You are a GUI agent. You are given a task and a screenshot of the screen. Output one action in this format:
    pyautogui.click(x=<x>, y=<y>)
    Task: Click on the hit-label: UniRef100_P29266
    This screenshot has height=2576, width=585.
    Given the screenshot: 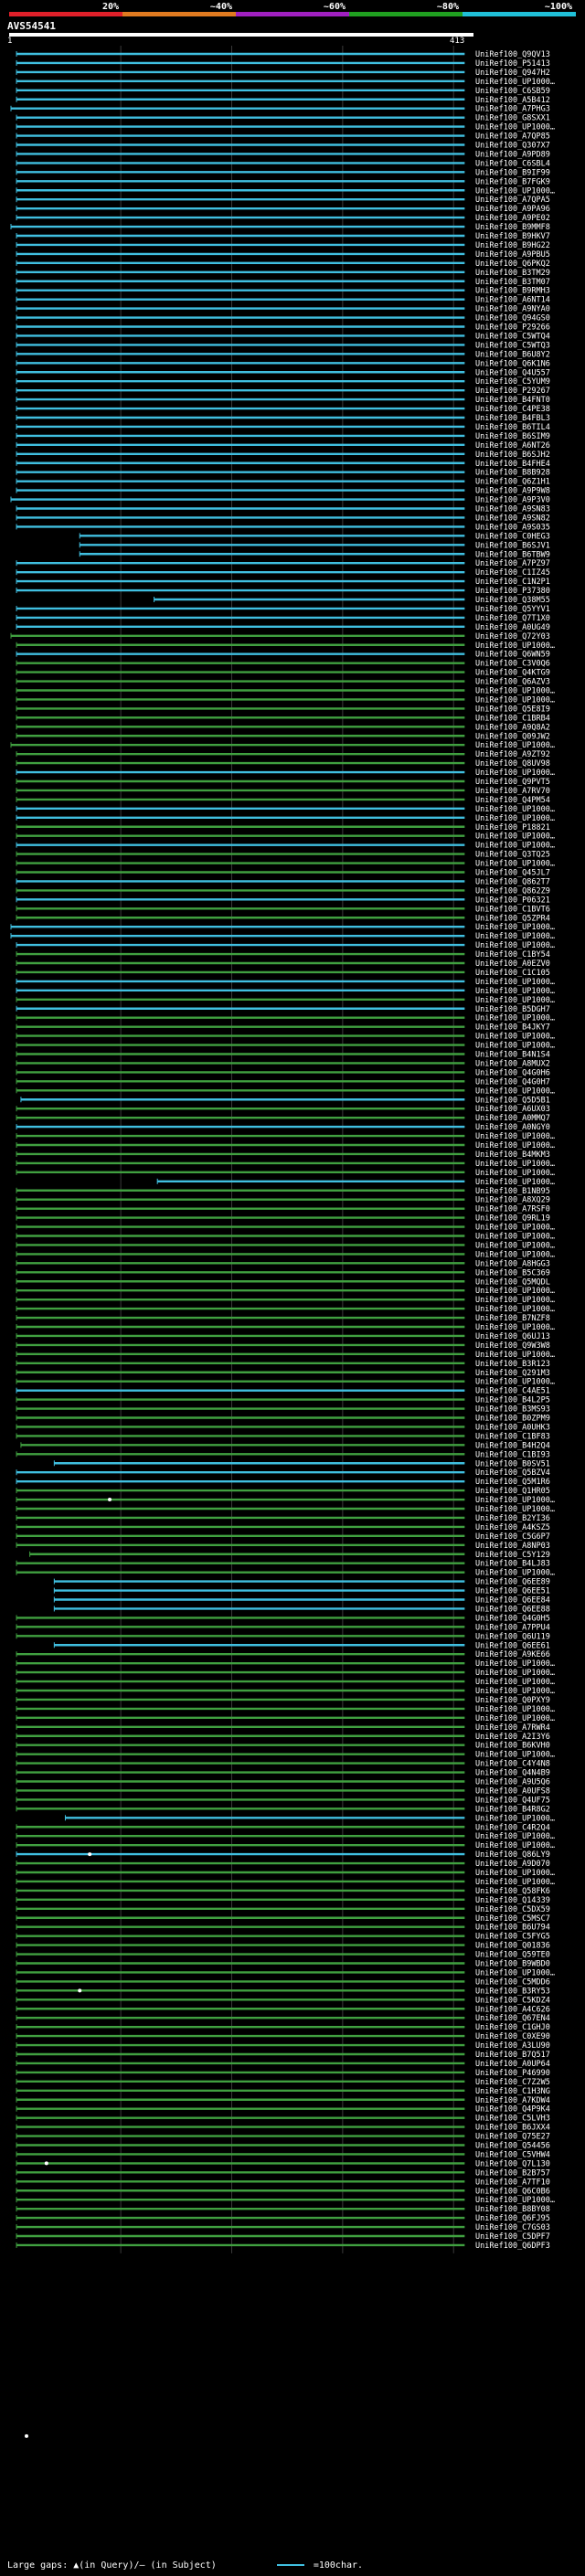 What is the action you would take?
    pyautogui.click(x=512, y=328)
    